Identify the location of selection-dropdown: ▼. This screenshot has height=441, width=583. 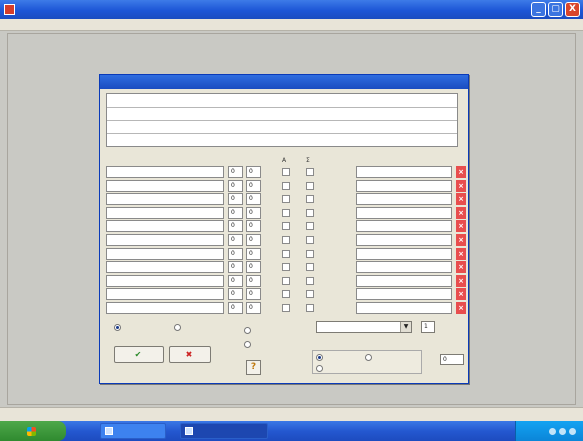
(364, 327).